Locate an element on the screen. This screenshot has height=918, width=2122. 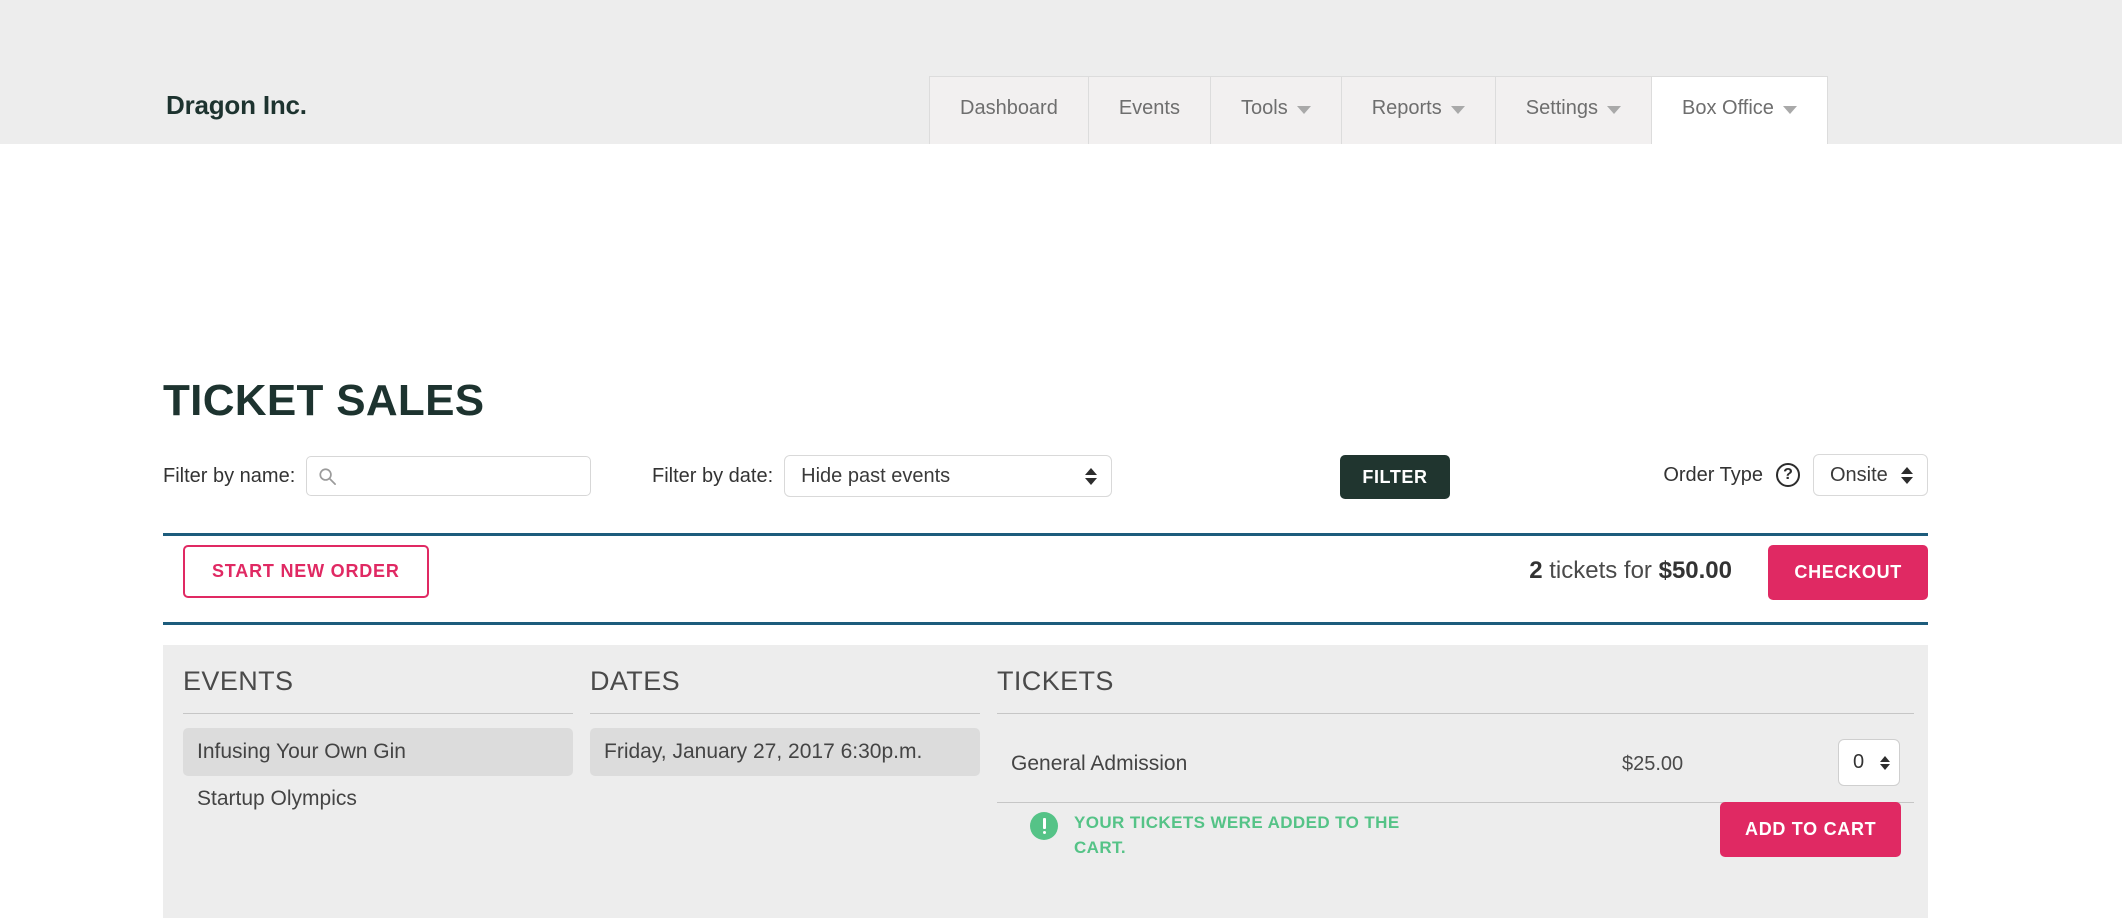
exclamation-circle-icon is located at coordinates (1044, 826).